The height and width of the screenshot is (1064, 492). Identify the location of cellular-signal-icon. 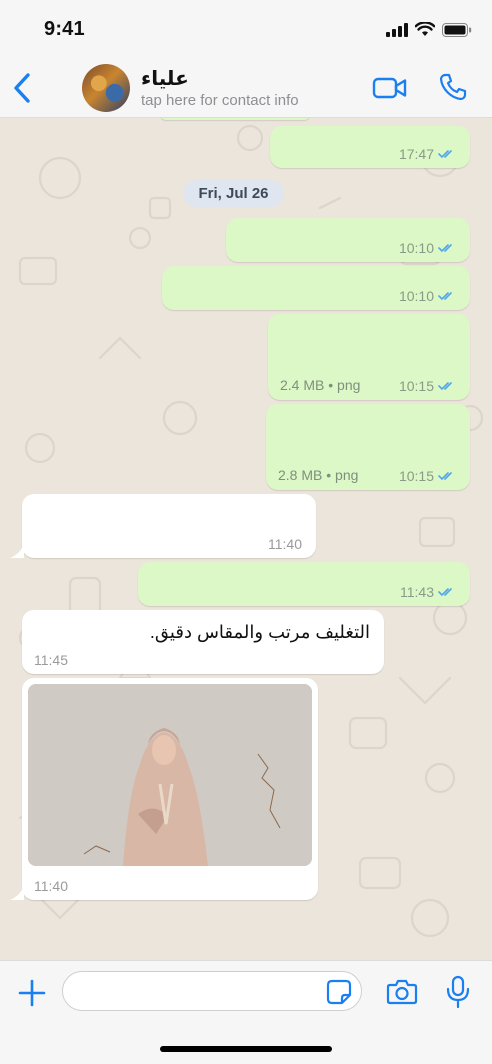
(397, 29).